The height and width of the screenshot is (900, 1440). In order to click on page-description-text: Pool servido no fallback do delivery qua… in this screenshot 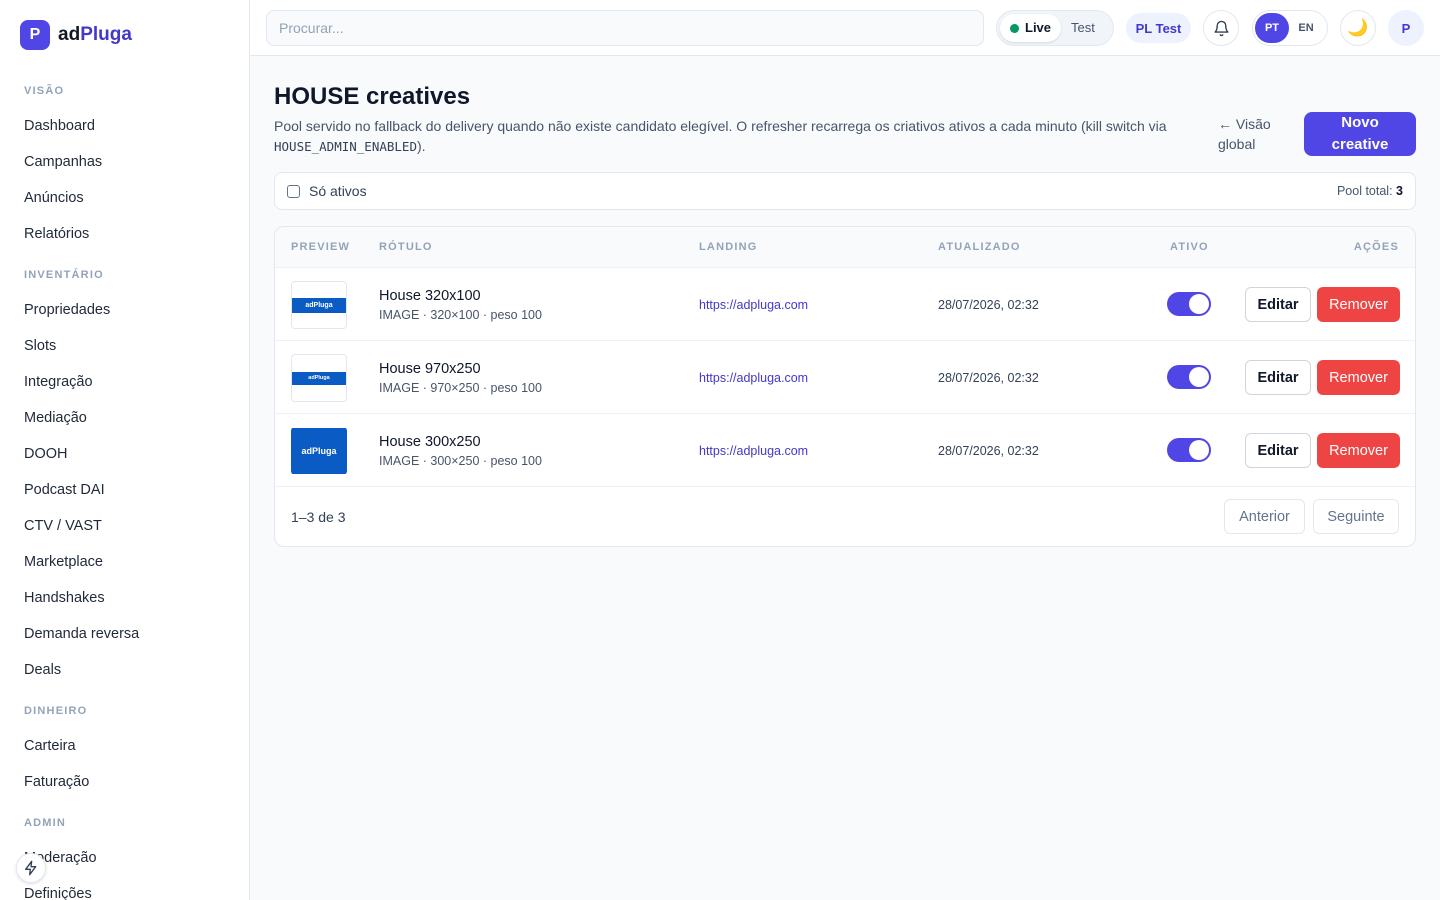, I will do `click(720, 126)`.